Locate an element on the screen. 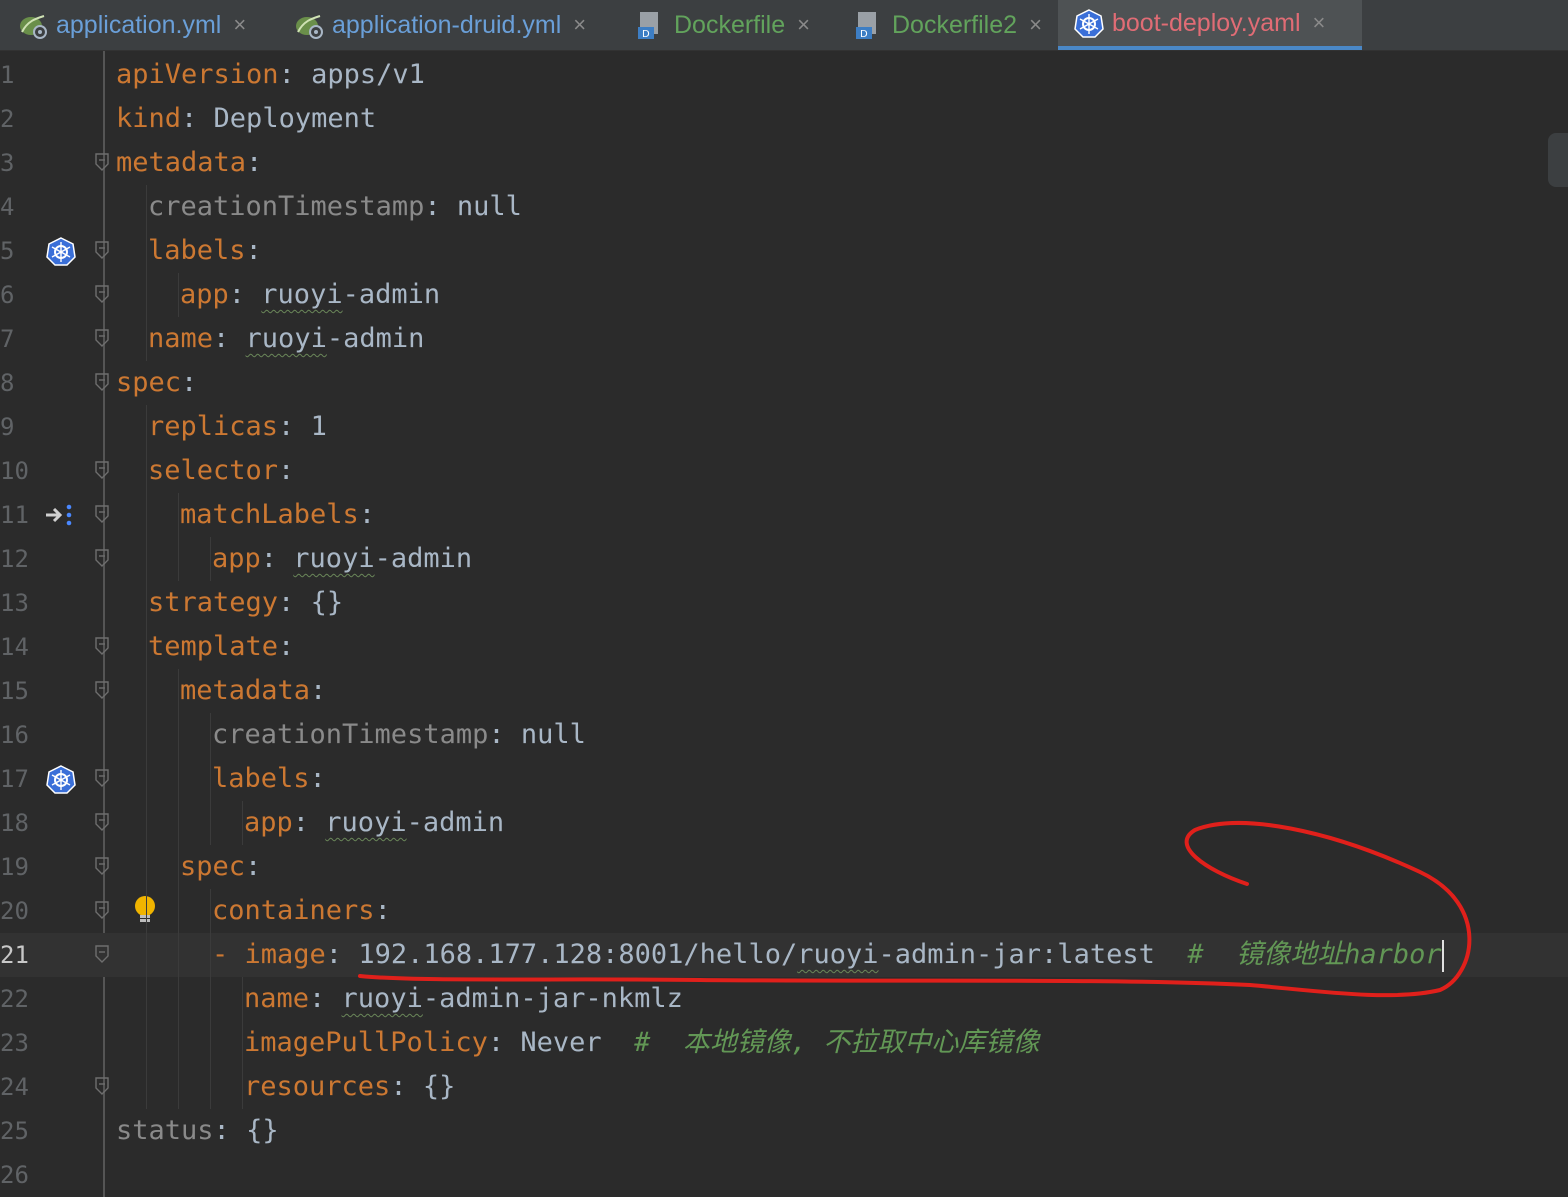 The image size is (1568, 1197). line-number: 6 is located at coordinates (7, 295).